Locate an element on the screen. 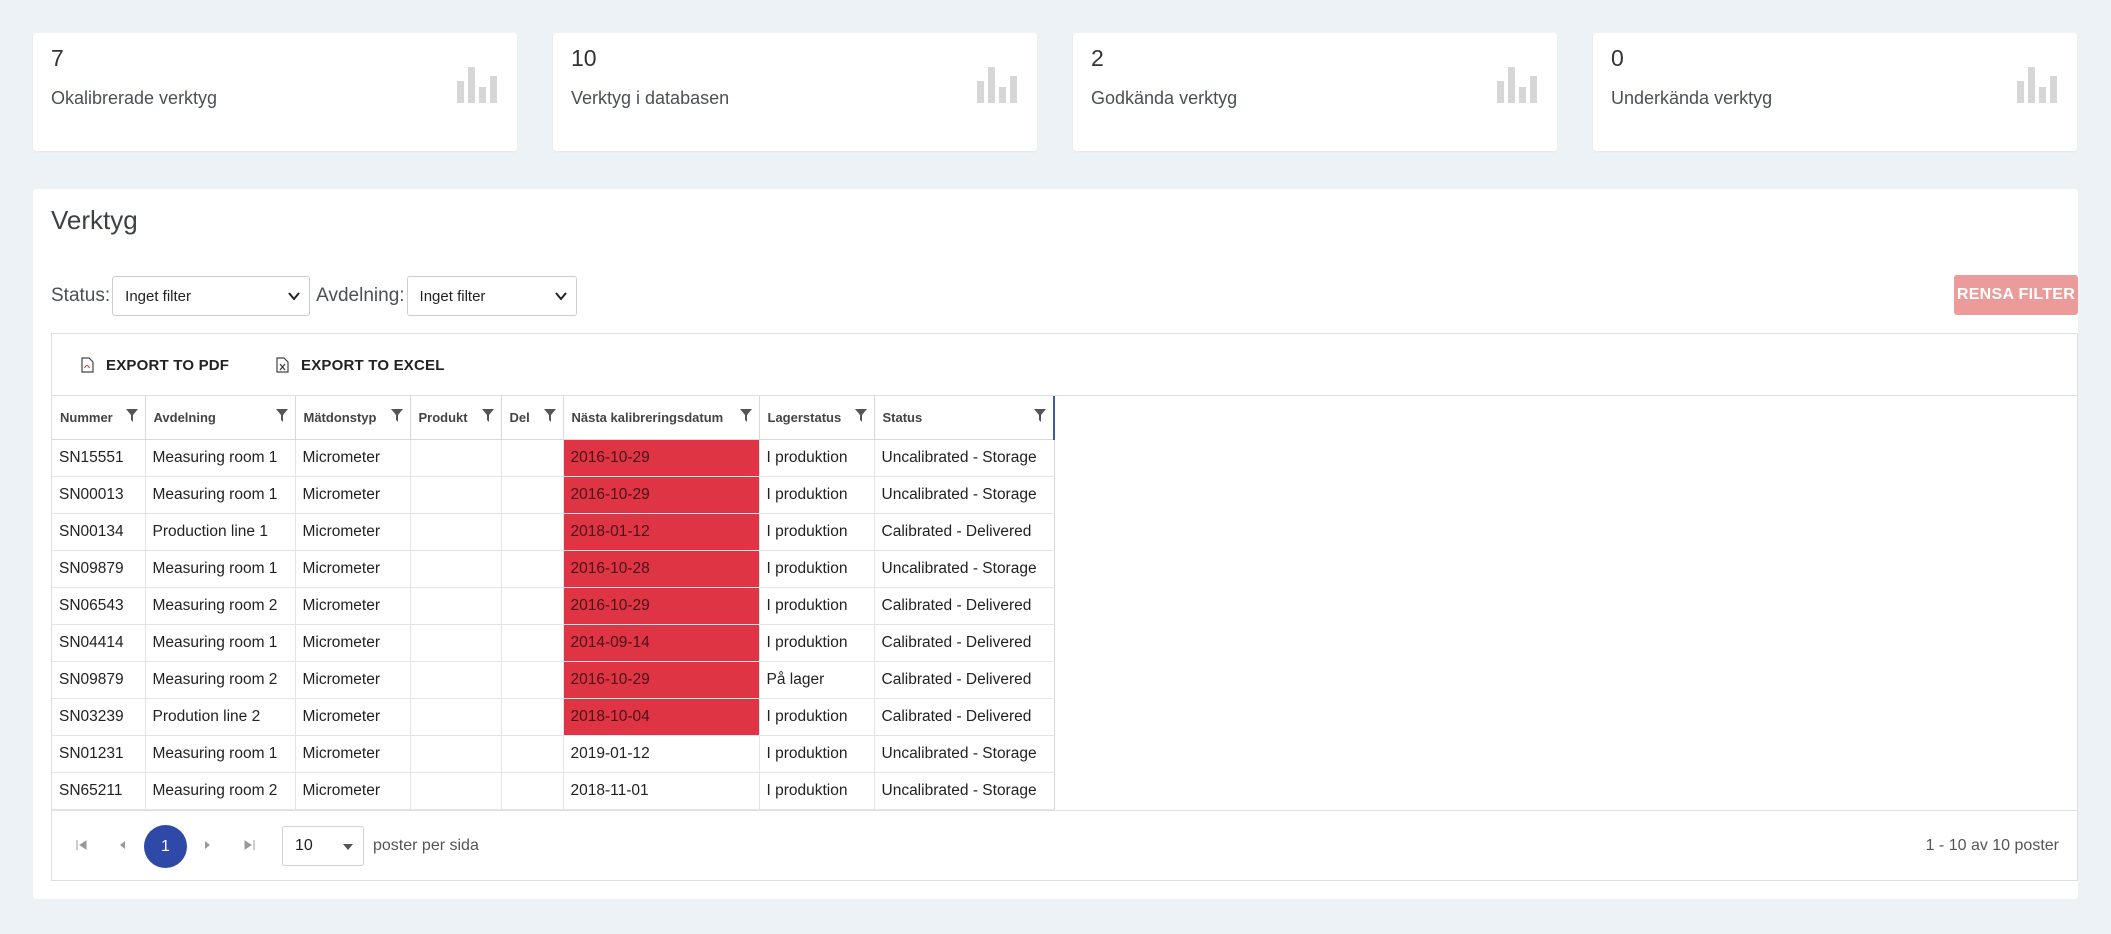 Image resolution: width=2111 pixels, height=934 pixels. status-filter-value: Inget filter is located at coordinates (158, 296).